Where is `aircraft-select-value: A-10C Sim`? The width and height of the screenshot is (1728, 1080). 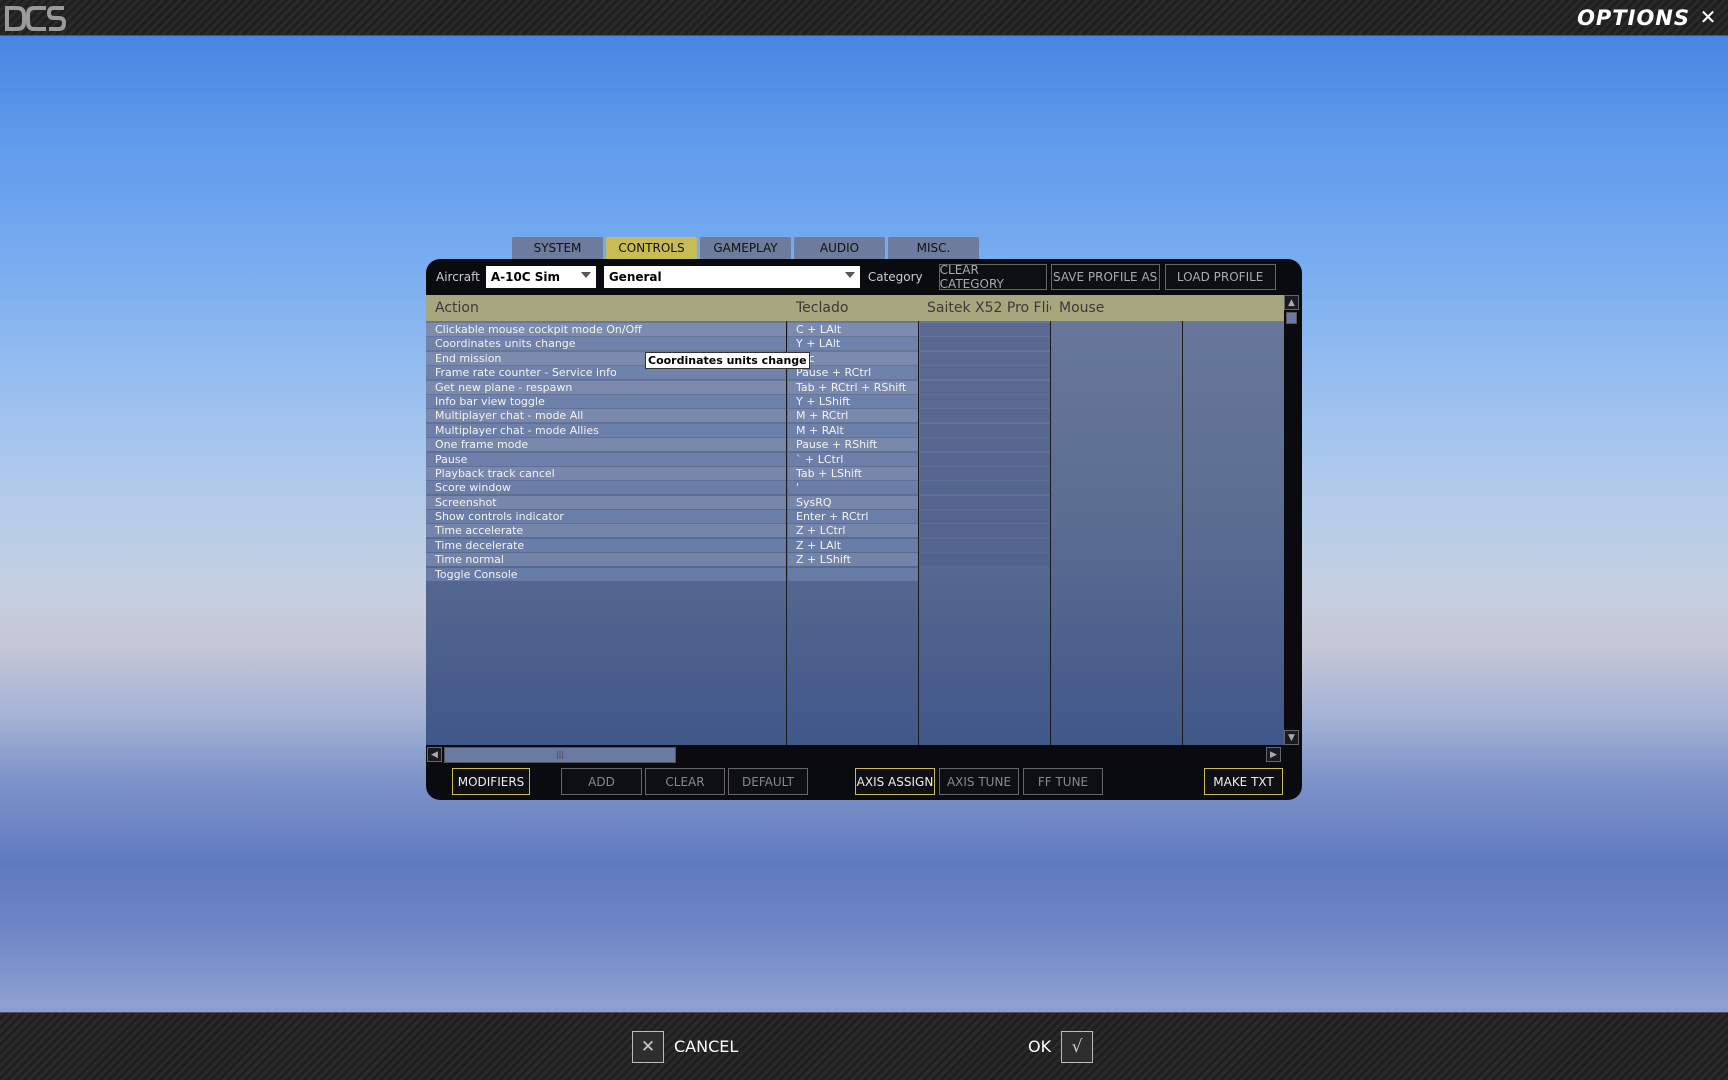
aircraft-select-value: A-10C Sim is located at coordinates (525, 277).